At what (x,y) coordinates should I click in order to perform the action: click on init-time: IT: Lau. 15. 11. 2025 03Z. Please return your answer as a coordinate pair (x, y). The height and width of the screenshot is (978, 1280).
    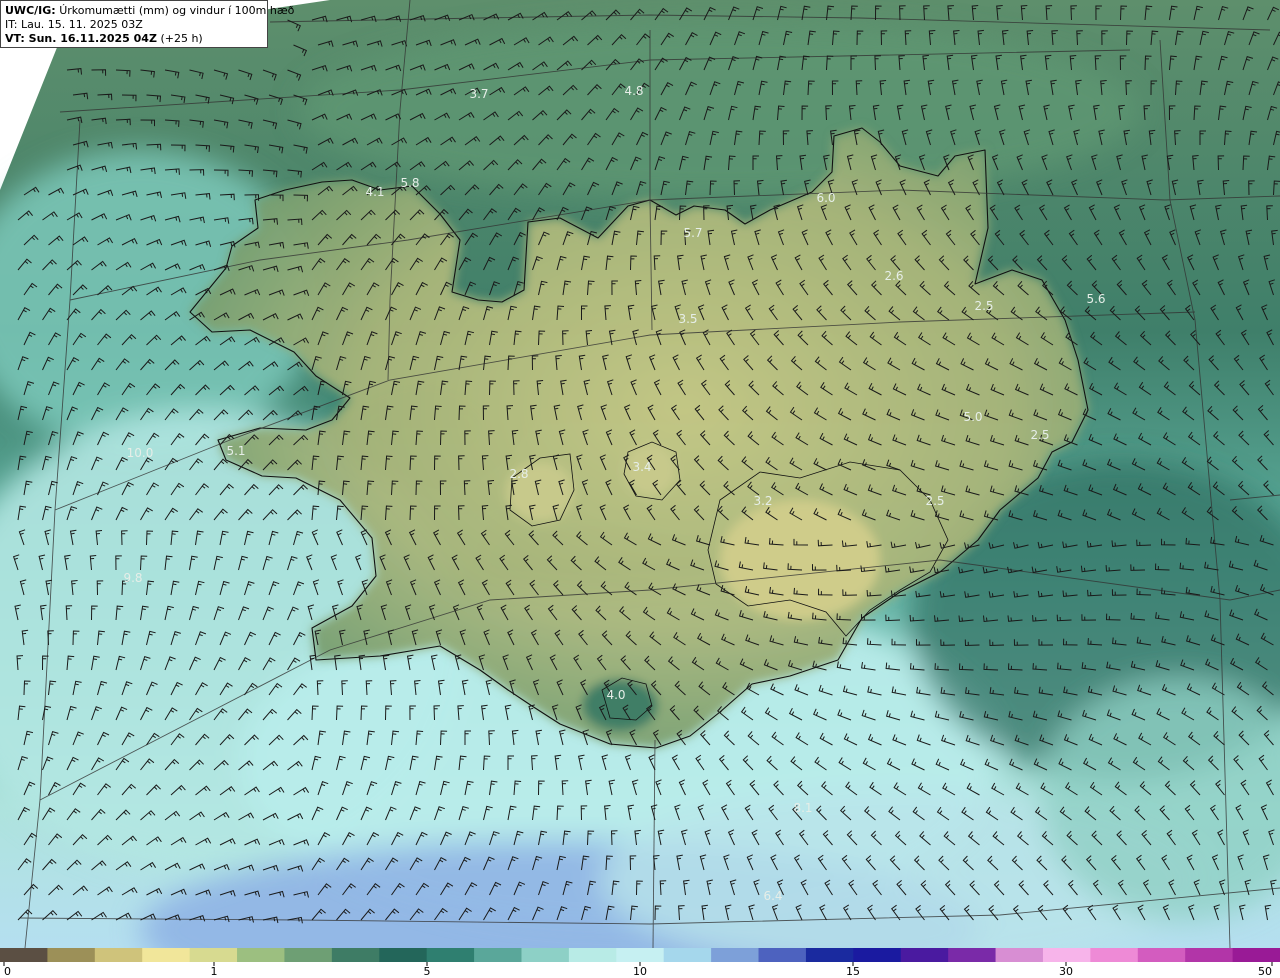
    Looking at the image, I should click on (74, 24).